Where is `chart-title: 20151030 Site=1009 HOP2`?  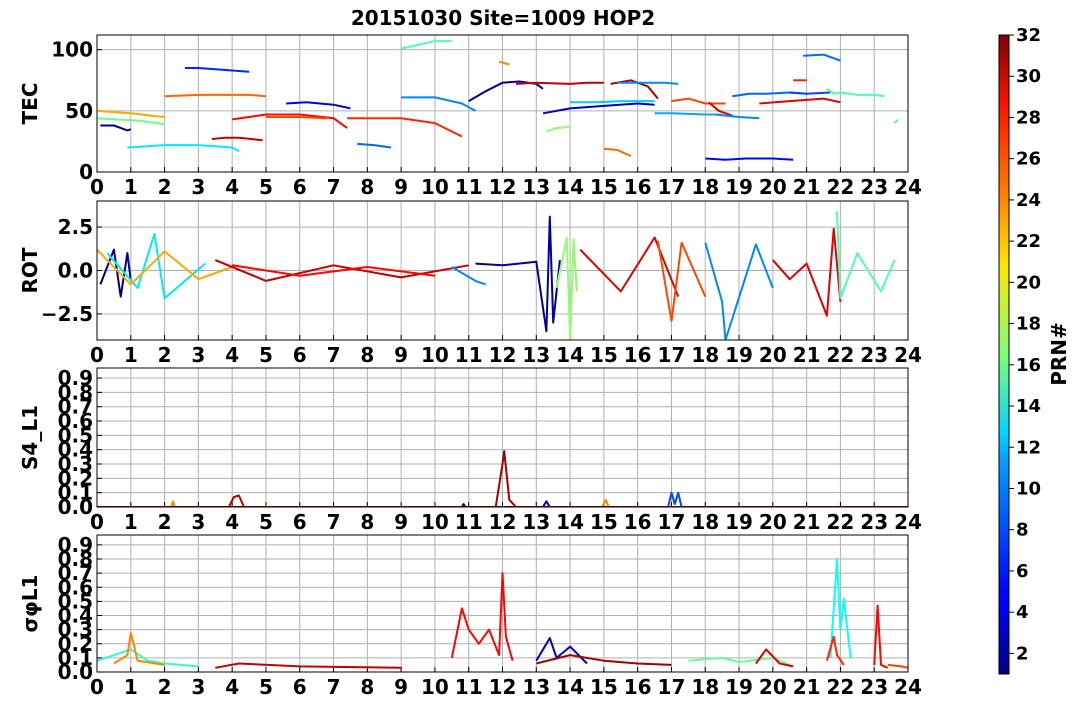 chart-title: 20151030 Site=1009 HOP2 is located at coordinates (503, 18).